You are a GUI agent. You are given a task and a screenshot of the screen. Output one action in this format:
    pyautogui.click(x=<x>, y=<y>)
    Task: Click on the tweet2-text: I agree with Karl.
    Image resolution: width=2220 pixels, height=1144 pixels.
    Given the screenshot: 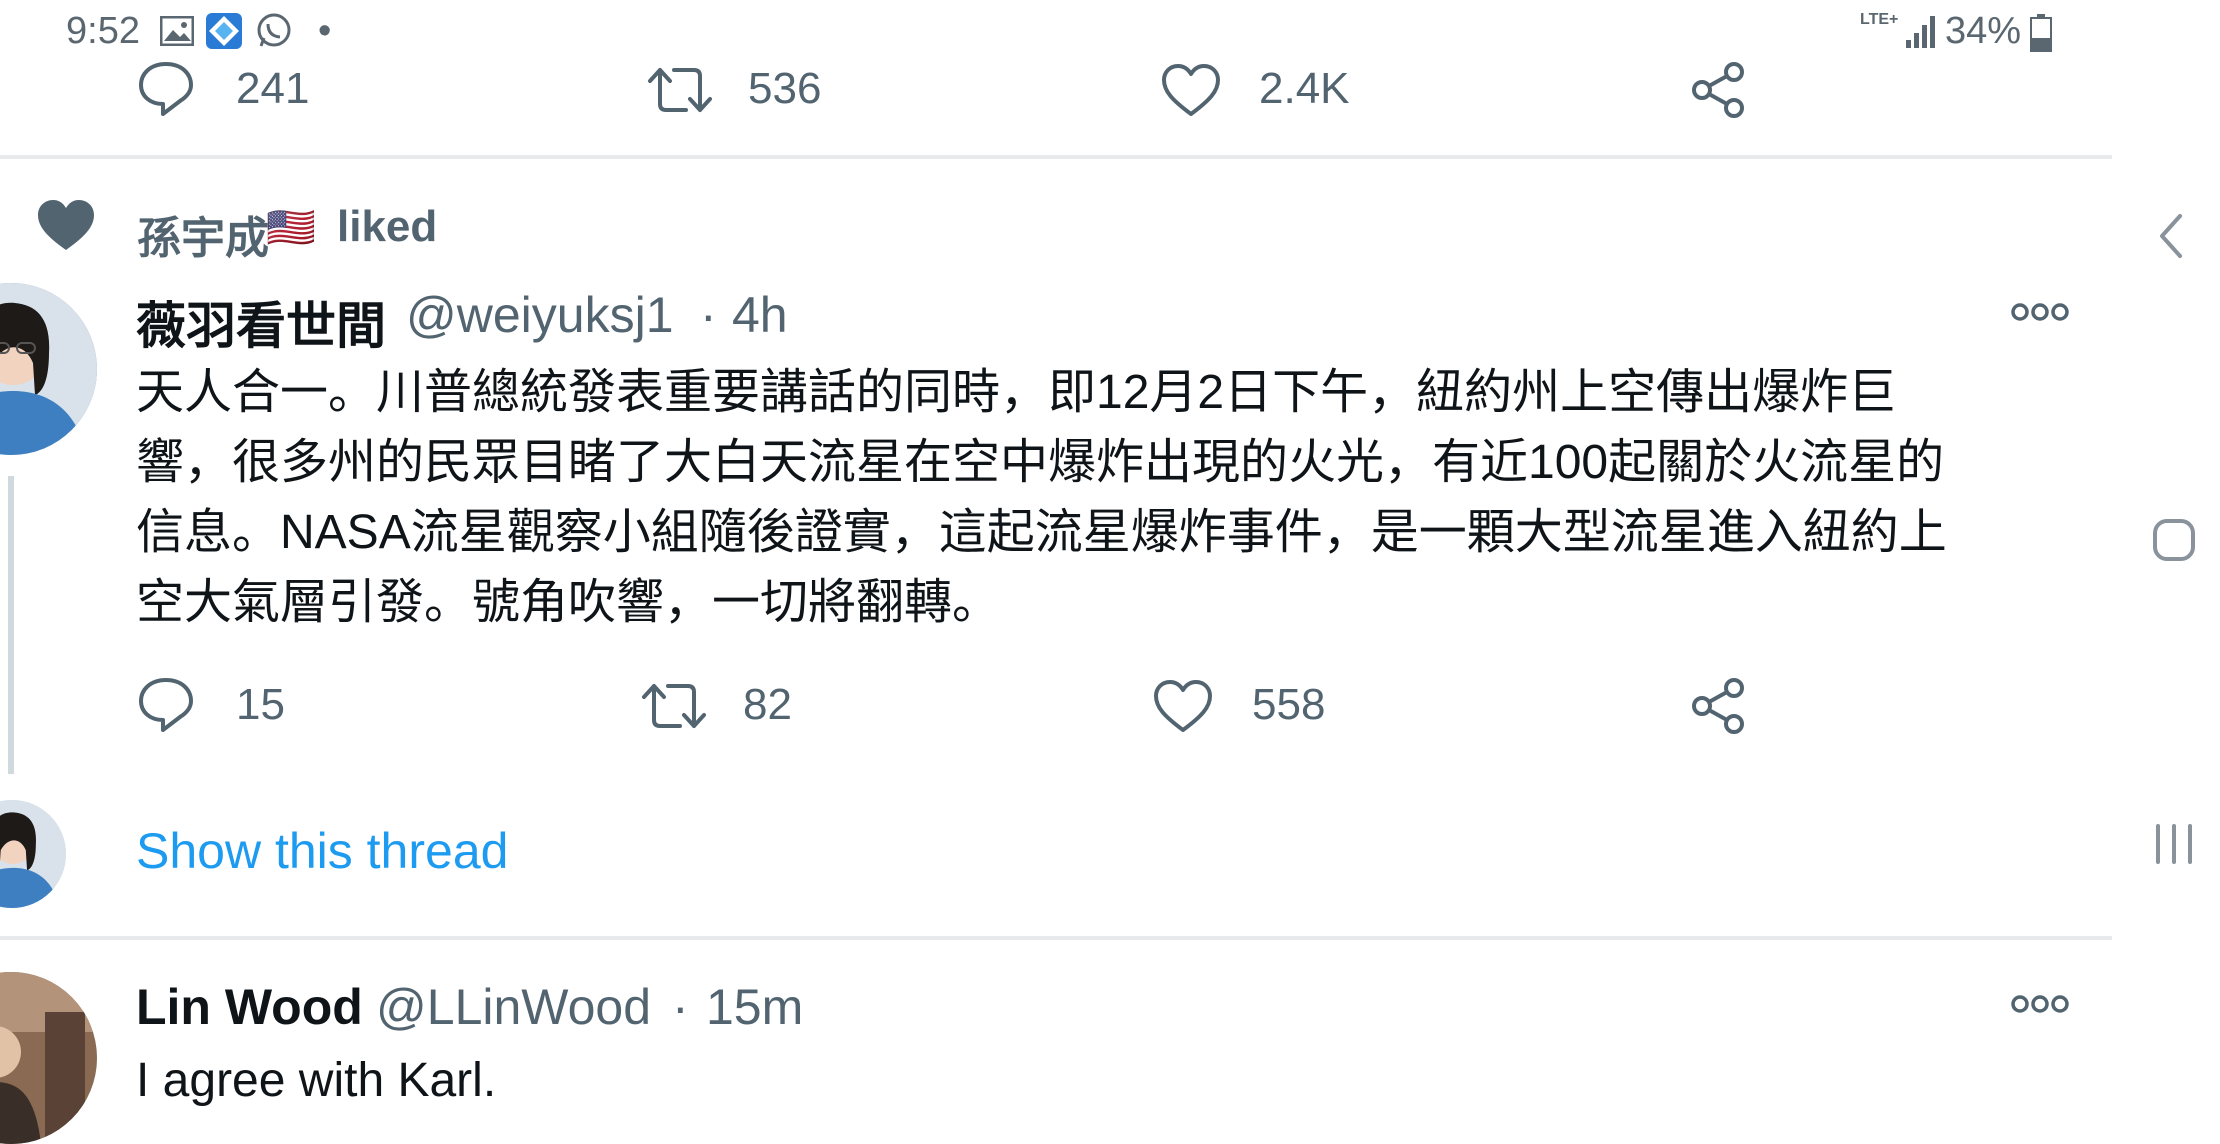 What is the action you would take?
    pyautogui.click(x=316, y=1080)
    